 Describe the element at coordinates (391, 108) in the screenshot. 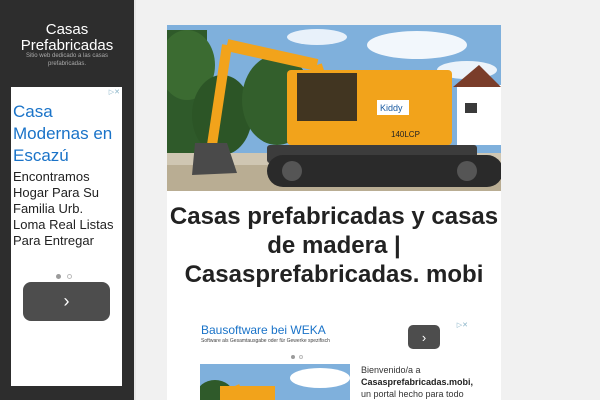

I see `hero-sign-text: Kiddy` at that location.